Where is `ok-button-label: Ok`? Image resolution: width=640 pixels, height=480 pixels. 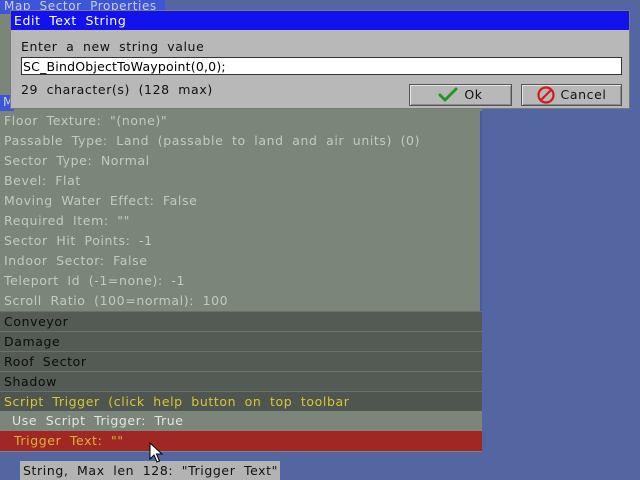
ok-button-label: Ok is located at coordinates (473, 94).